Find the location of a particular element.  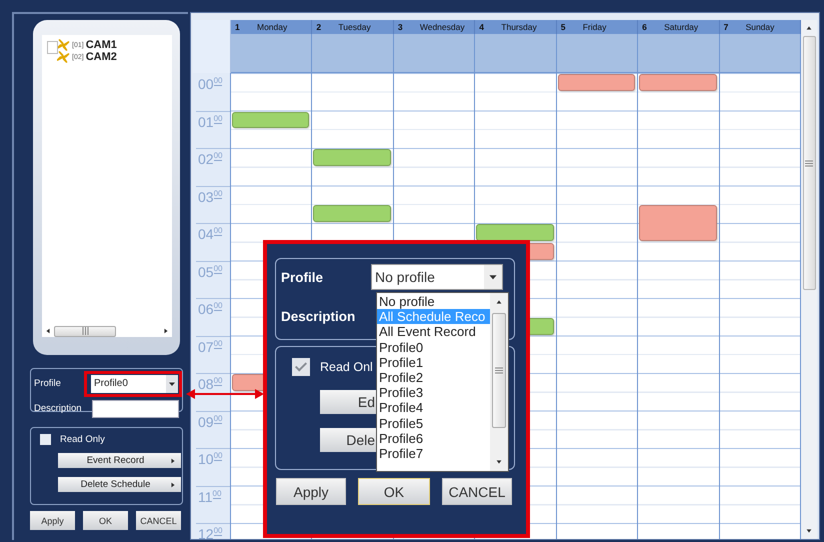

description-field is located at coordinates (135, 409).